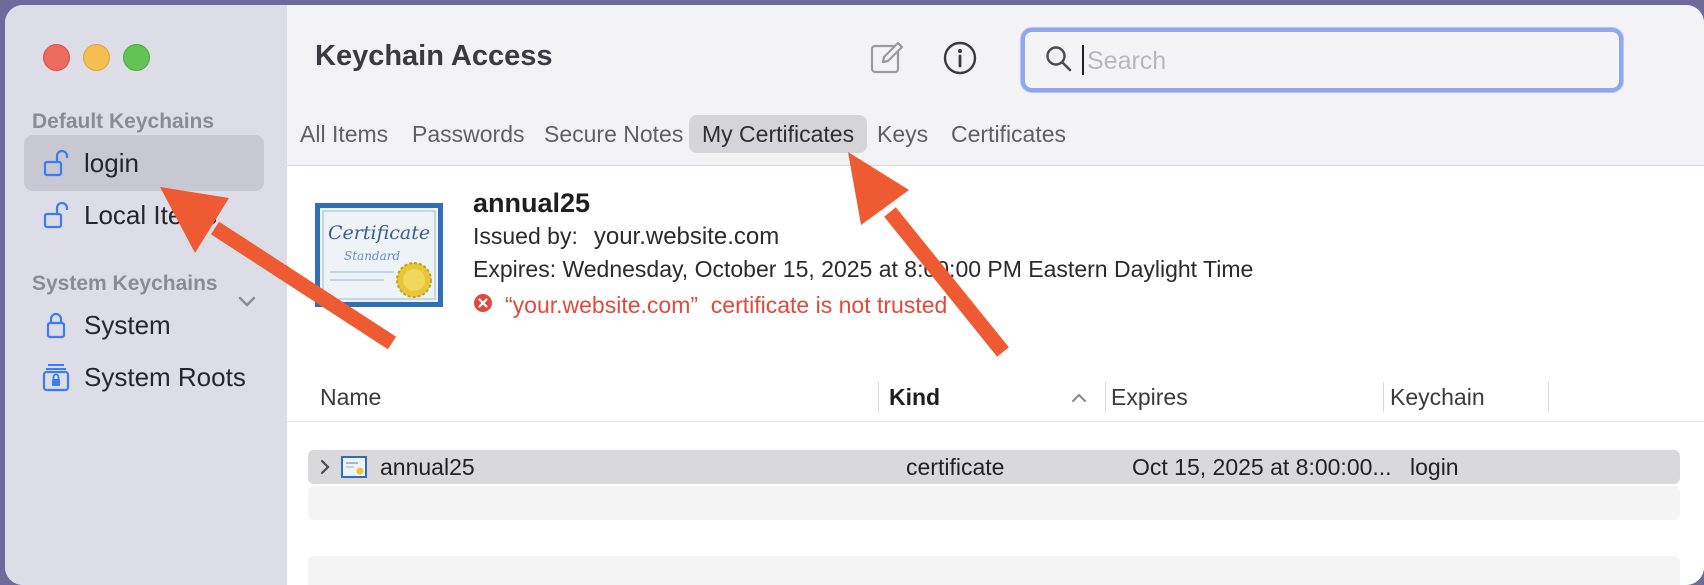 The image size is (1704, 585). Describe the element at coordinates (1337, 61) in the screenshot. I see `search-input` at that location.